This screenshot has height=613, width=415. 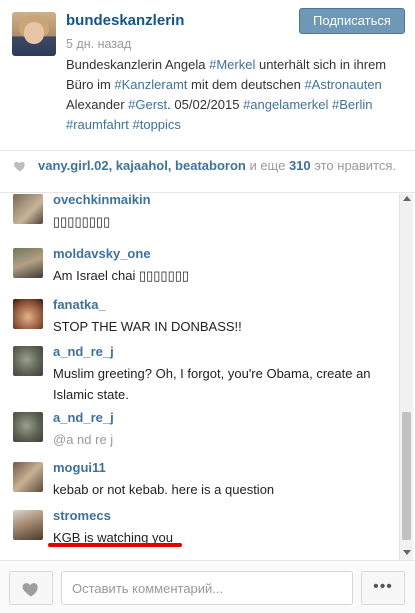 I want to click on comment-item: ovechkinmaikin ▯▯▯▯▯▯▯▯, so click(x=199, y=216).